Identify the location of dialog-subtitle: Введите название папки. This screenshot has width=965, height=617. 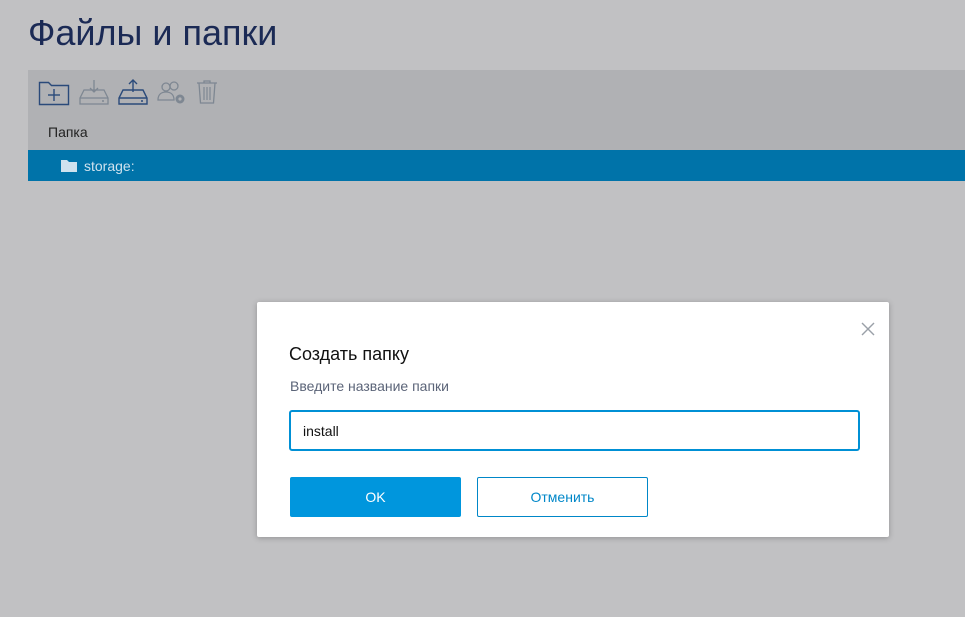
(369, 386).